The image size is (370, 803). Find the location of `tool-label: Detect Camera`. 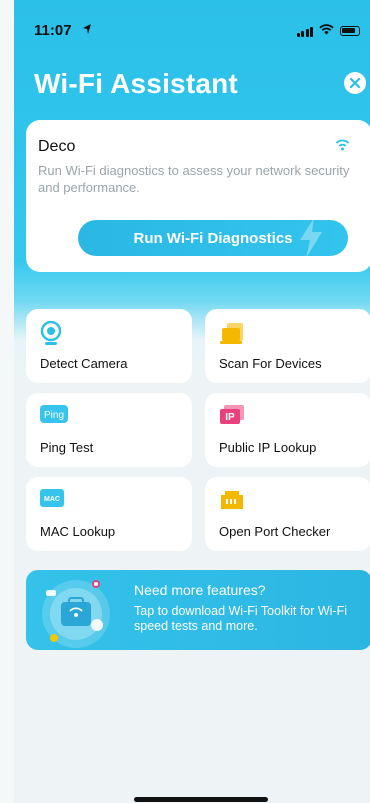

tool-label: Detect Camera is located at coordinates (84, 363).